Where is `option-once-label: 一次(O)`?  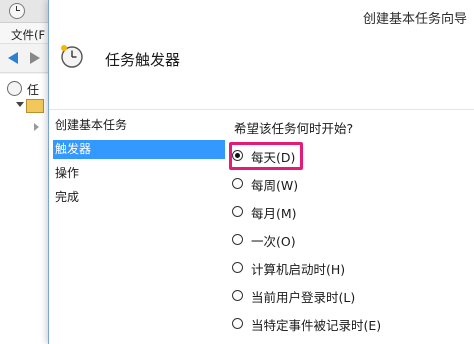 option-once-label: 一次(O) is located at coordinates (273, 240).